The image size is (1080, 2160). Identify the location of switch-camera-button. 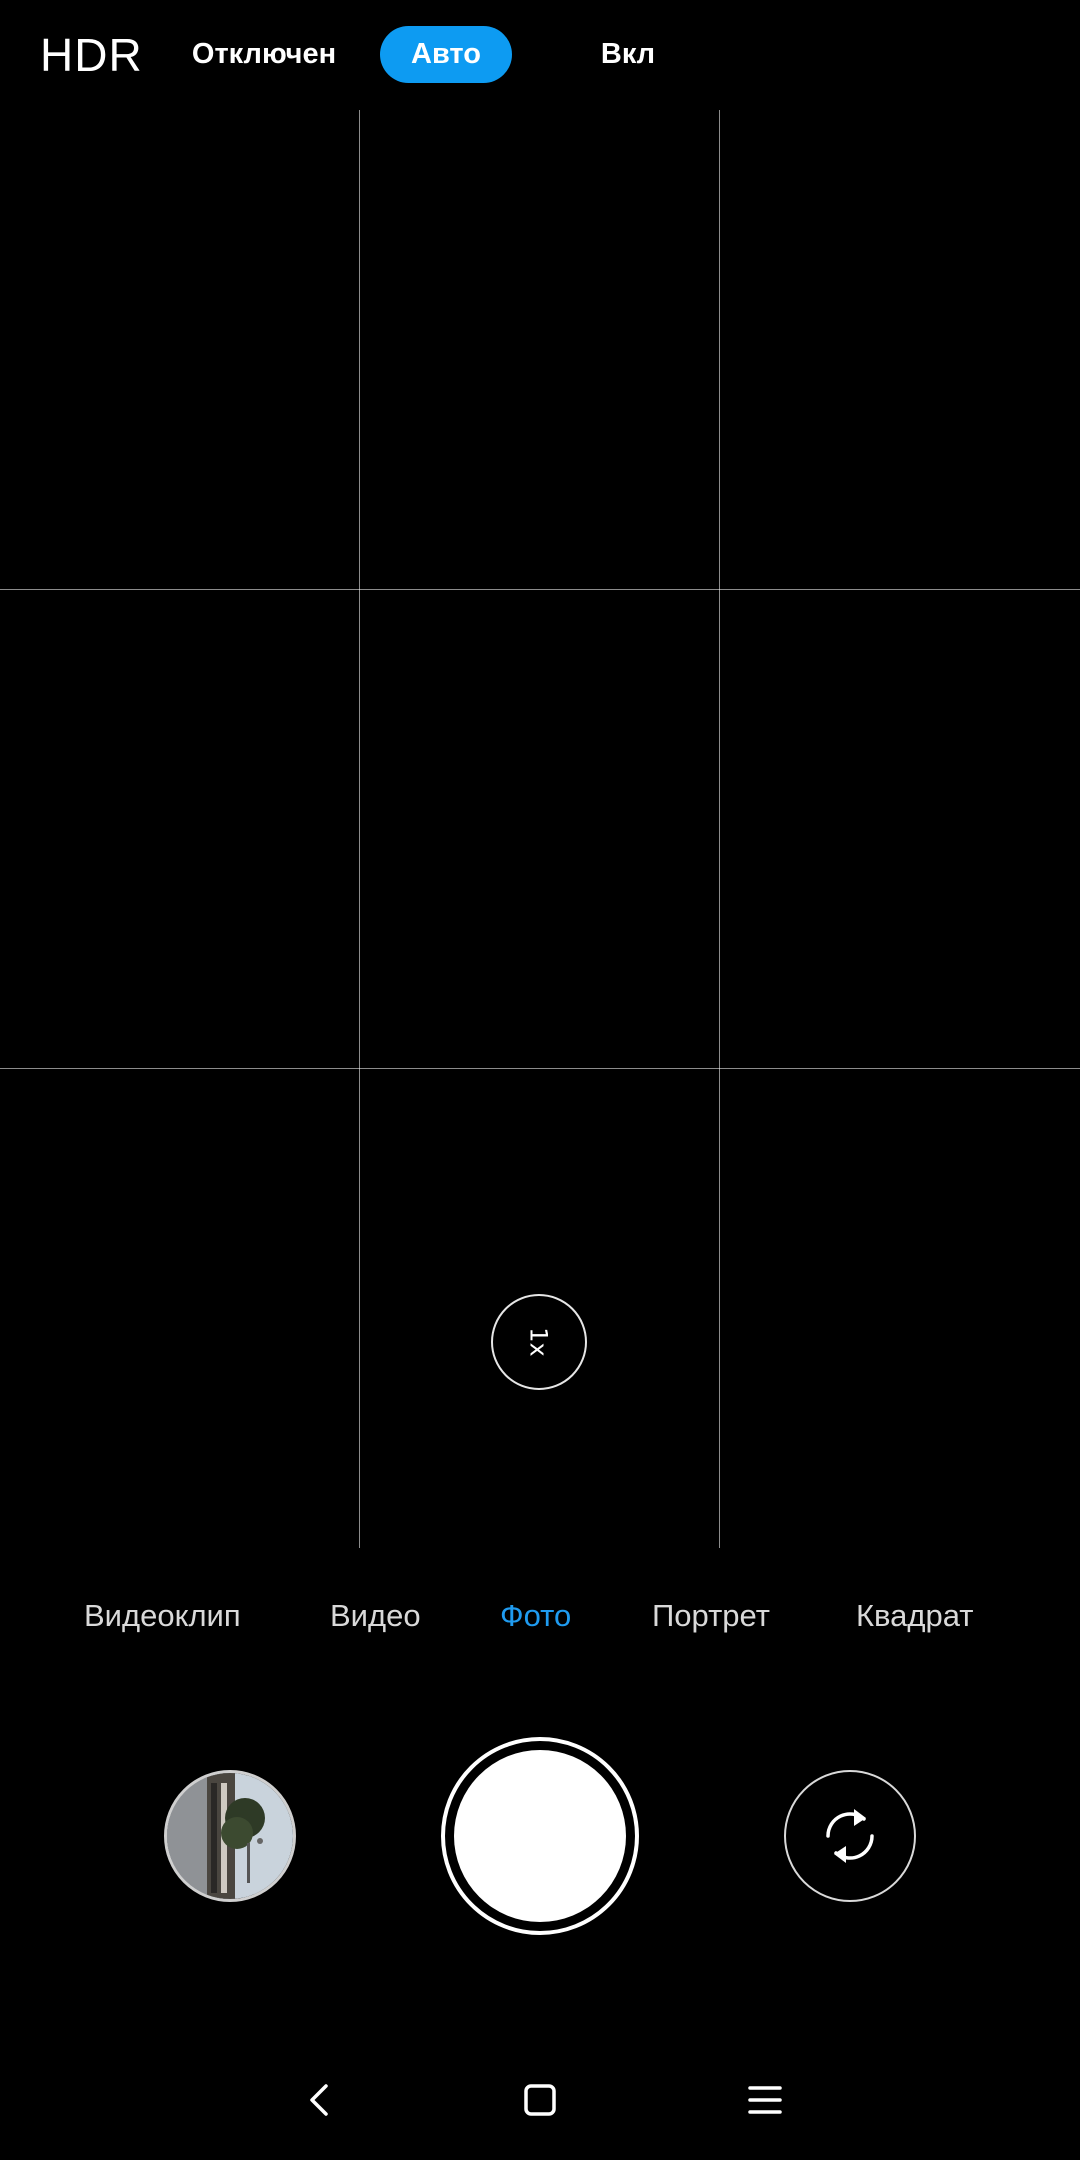
(850, 1836).